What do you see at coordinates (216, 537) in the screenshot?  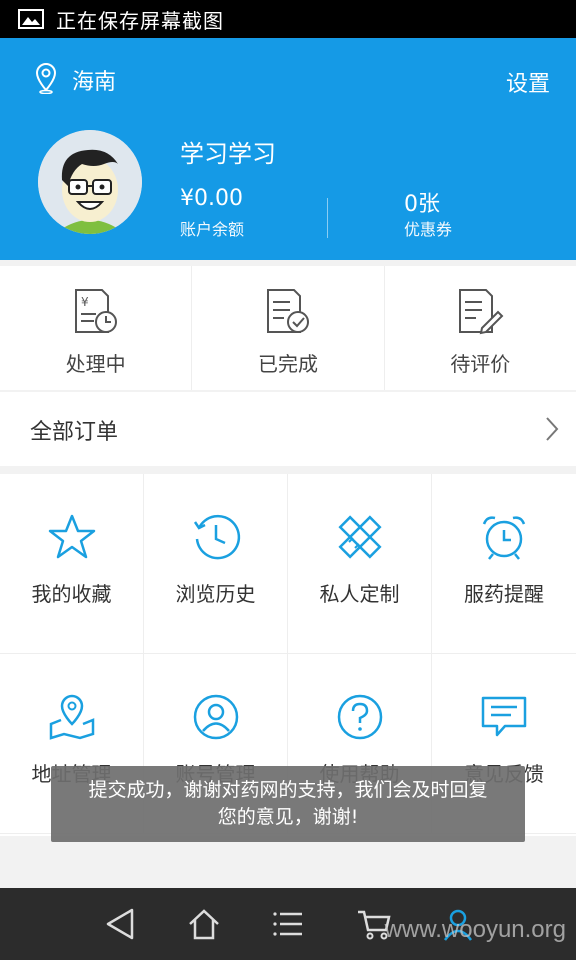 I see `history-icon` at bounding box center [216, 537].